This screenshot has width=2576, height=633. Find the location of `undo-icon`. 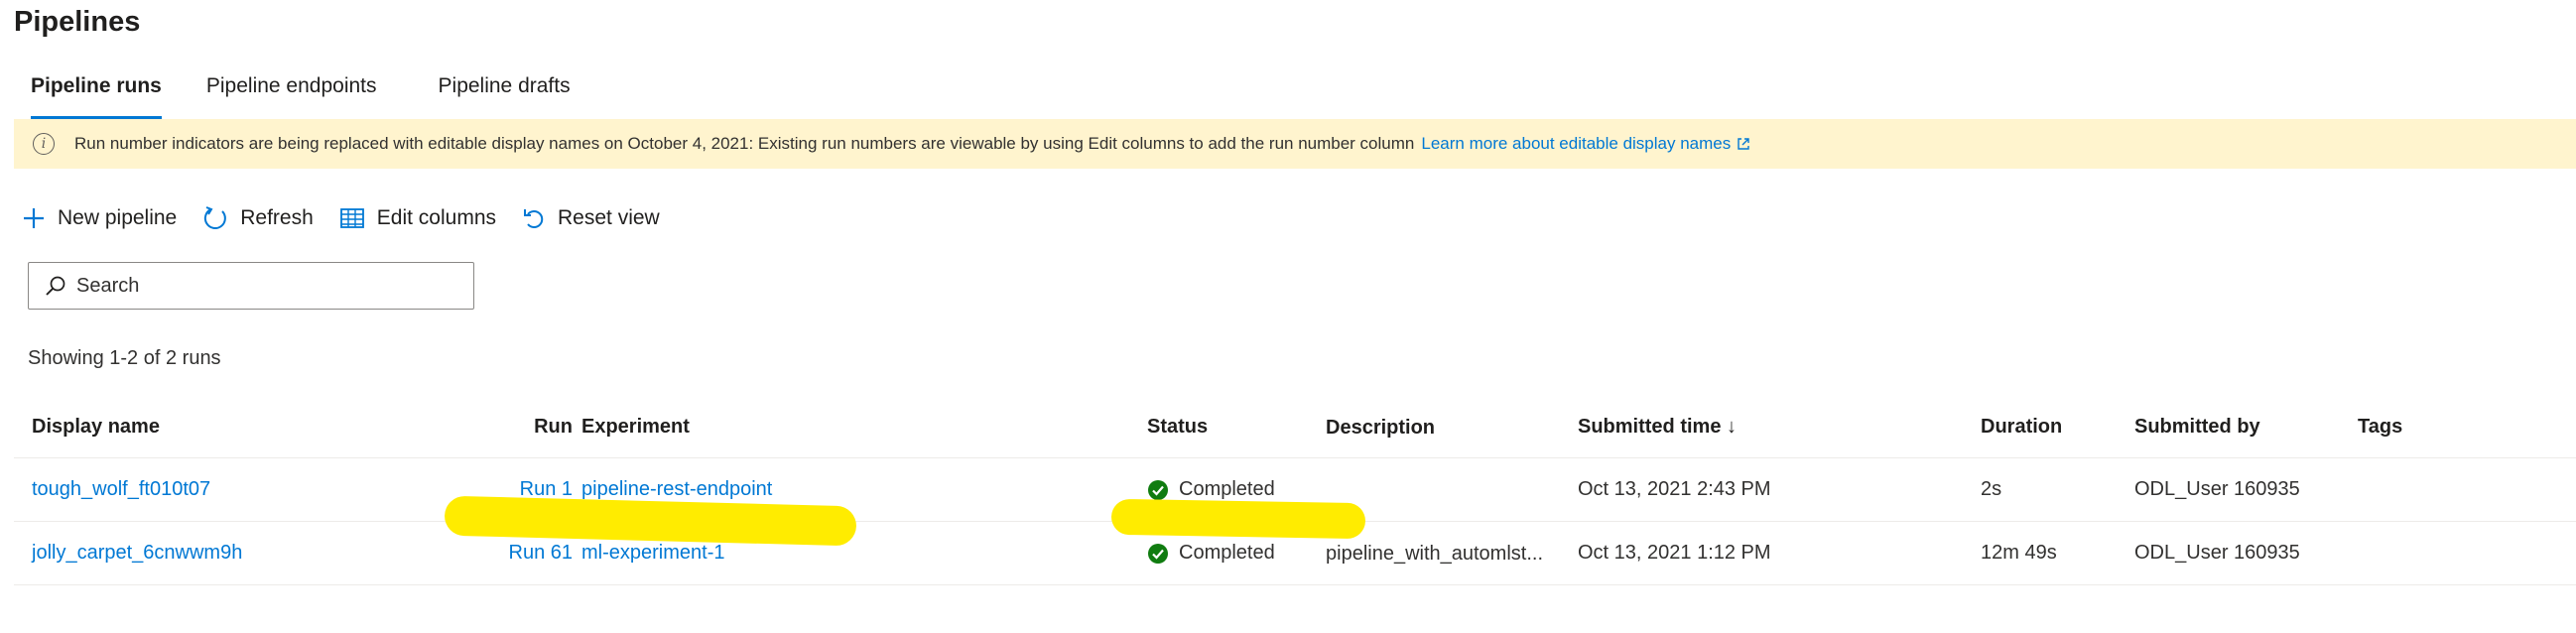

undo-icon is located at coordinates (534, 218).